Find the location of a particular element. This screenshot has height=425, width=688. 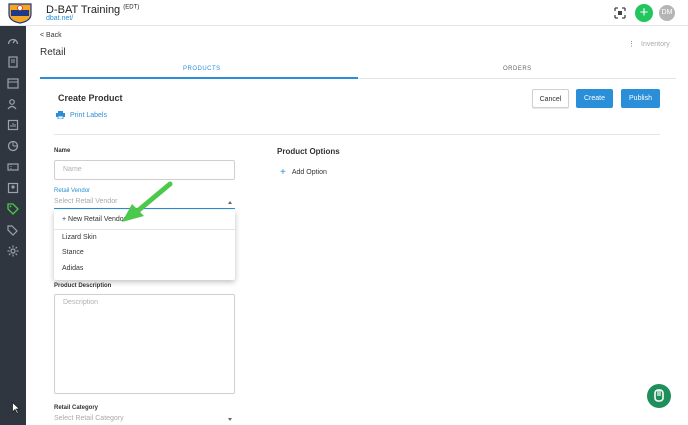

vendor-option: Lizard Skin is located at coordinates (79, 237).